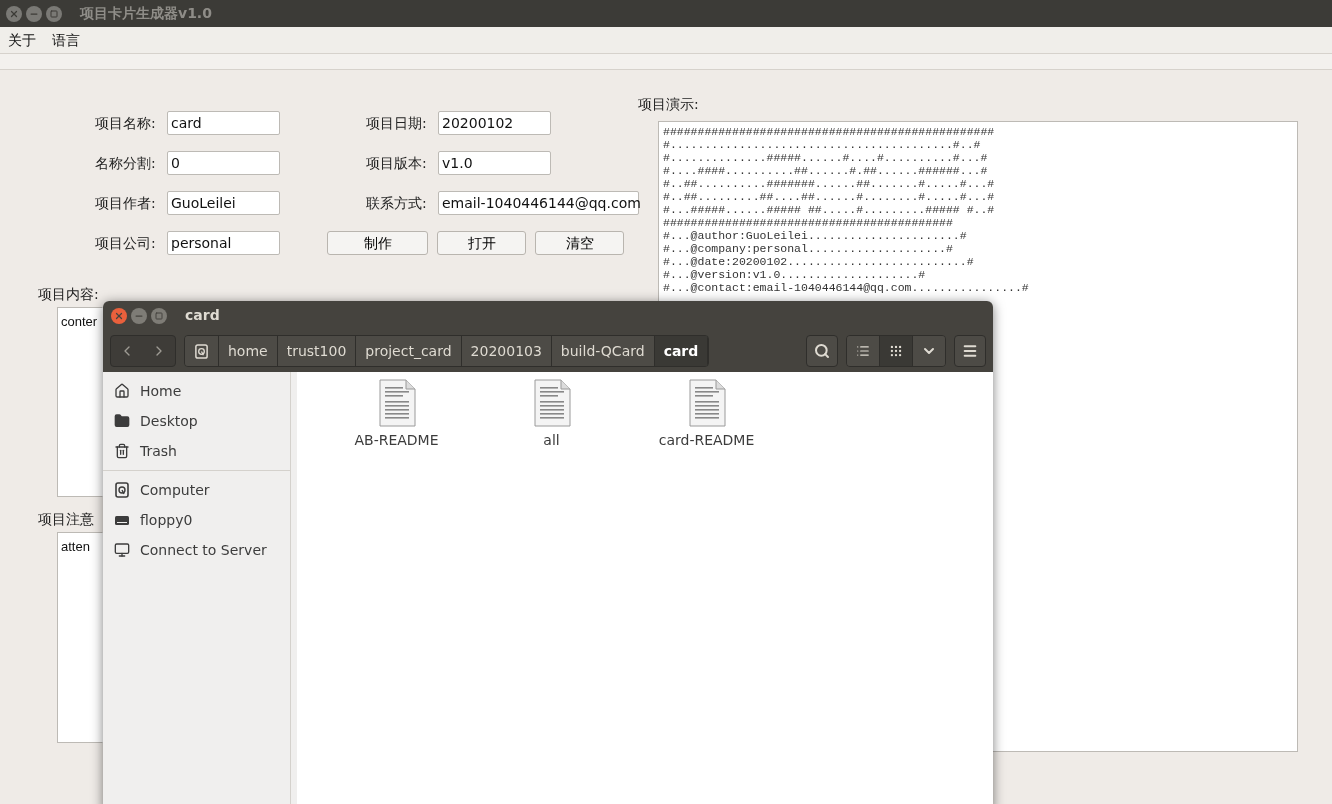 The image size is (1332, 804). Describe the element at coordinates (80, 402) in the screenshot. I see `text-area: conter` at that location.